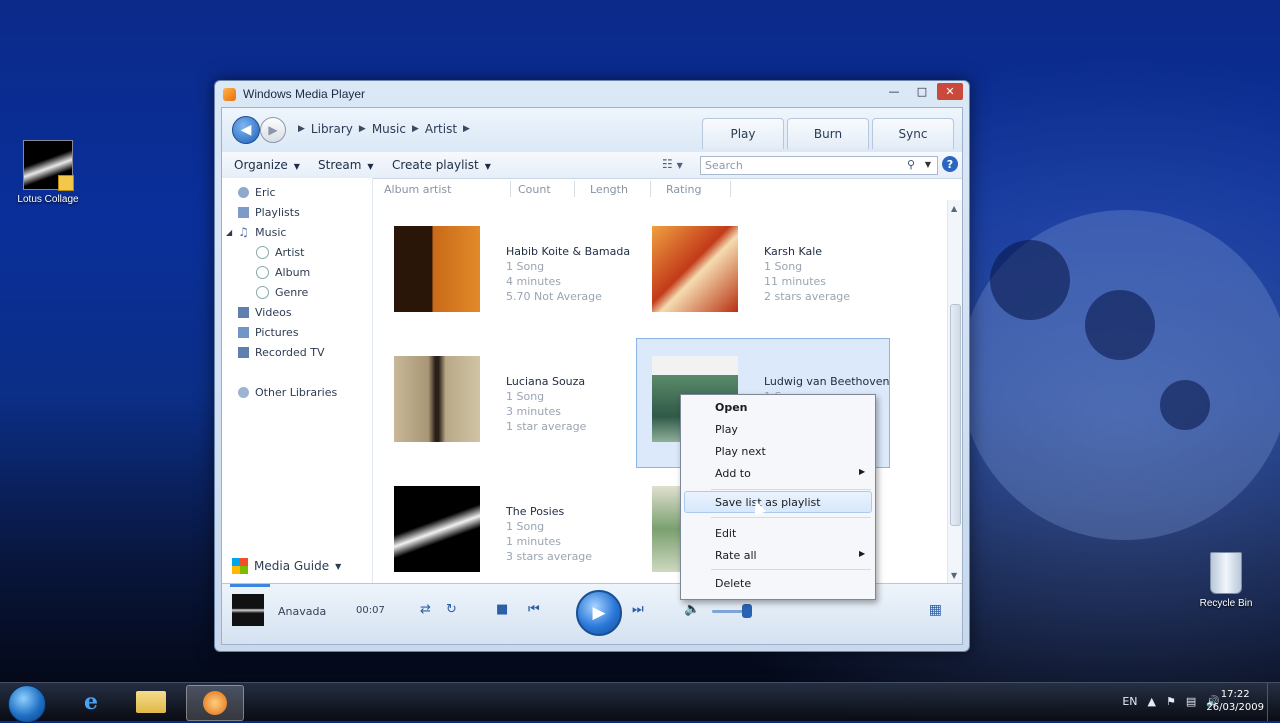 Image resolution: width=1280 pixels, height=723 pixels. What do you see at coordinates (793, 251) in the screenshot?
I see `album-artist: Karsh Kale` at bounding box center [793, 251].